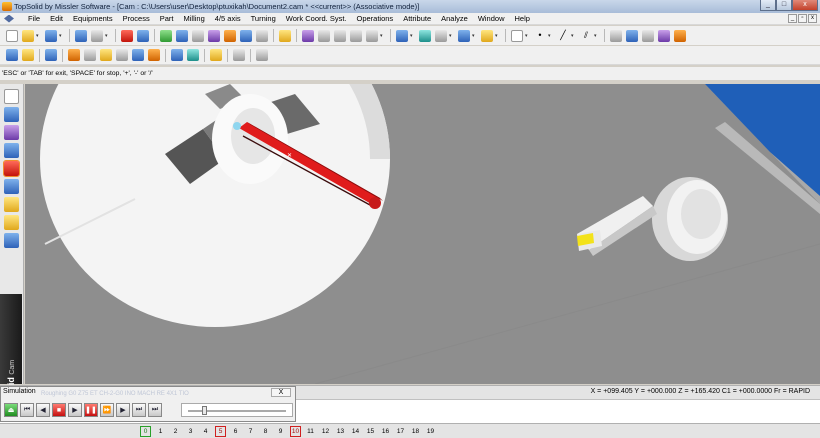  Describe the element at coordinates (81, 35) in the screenshot. I see `info-icon` at that location.